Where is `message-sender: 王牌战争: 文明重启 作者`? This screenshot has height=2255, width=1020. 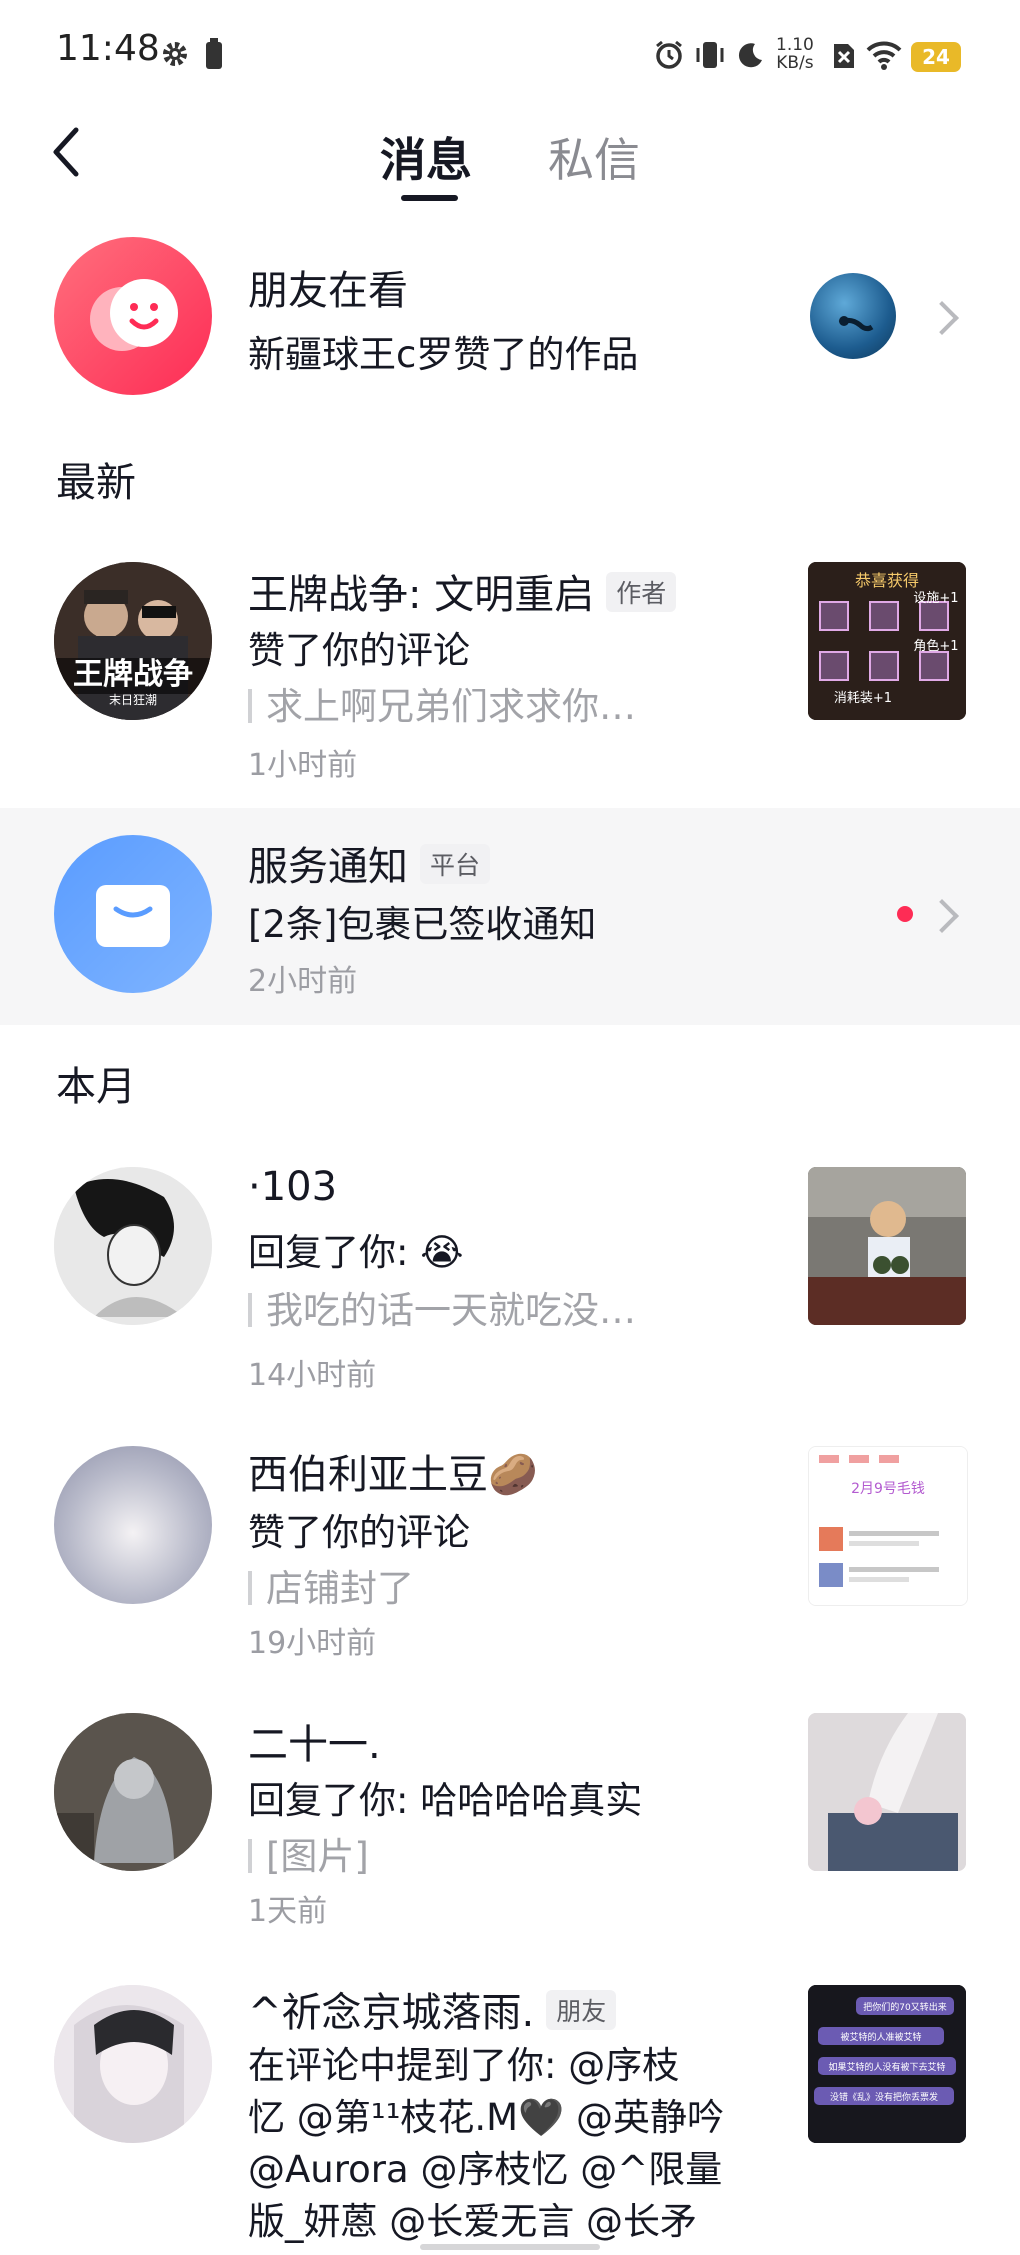
message-sender: 王牌战争: 文明重启 作者 is located at coordinates (462, 591).